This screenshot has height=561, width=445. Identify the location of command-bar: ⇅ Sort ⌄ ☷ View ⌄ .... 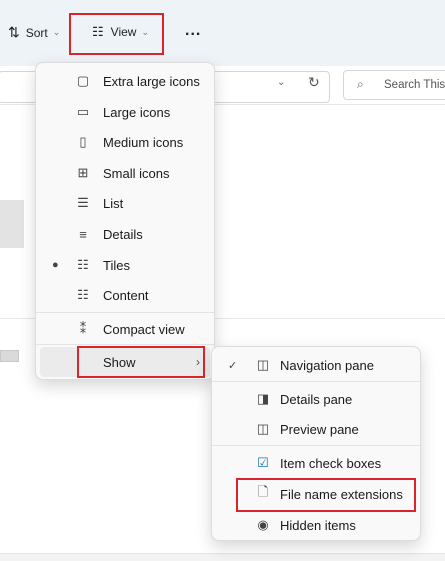
(222, 33).